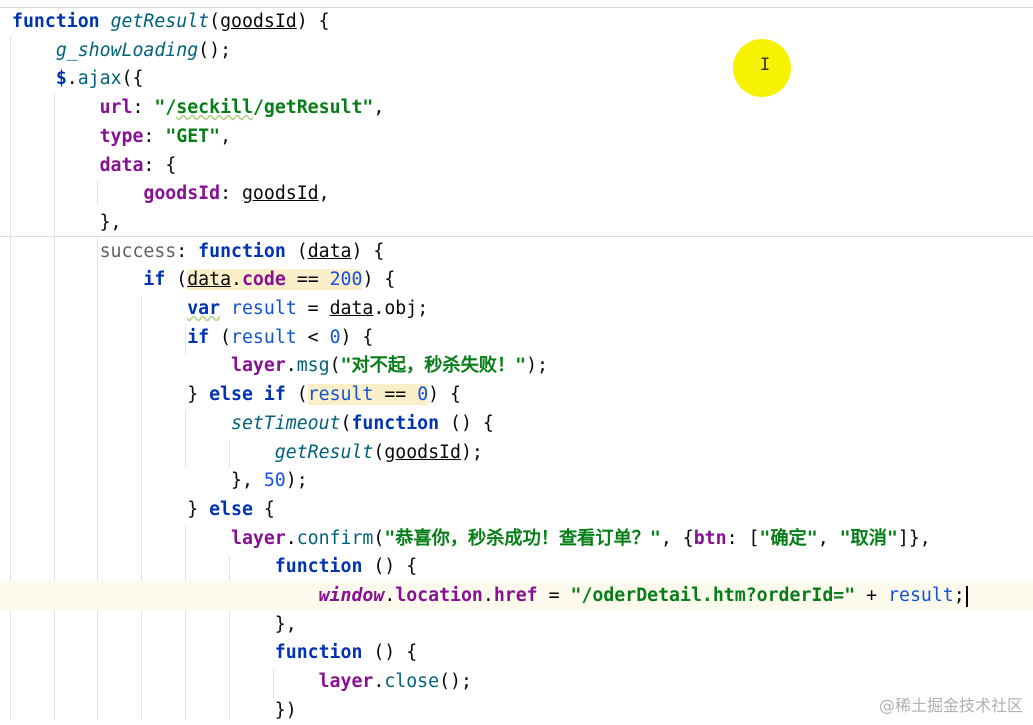 The height and width of the screenshot is (725, 1033). I want to click on code-token: : {, so click(160, 165).